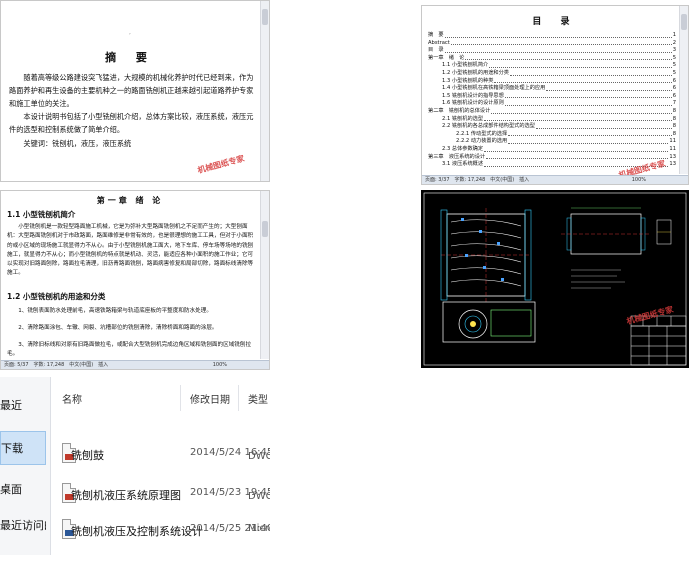  I want to click on toc-row: 1.4 小型铣刨机在高铁箱梁顶面处理上的应用 6, so click(552, 89).